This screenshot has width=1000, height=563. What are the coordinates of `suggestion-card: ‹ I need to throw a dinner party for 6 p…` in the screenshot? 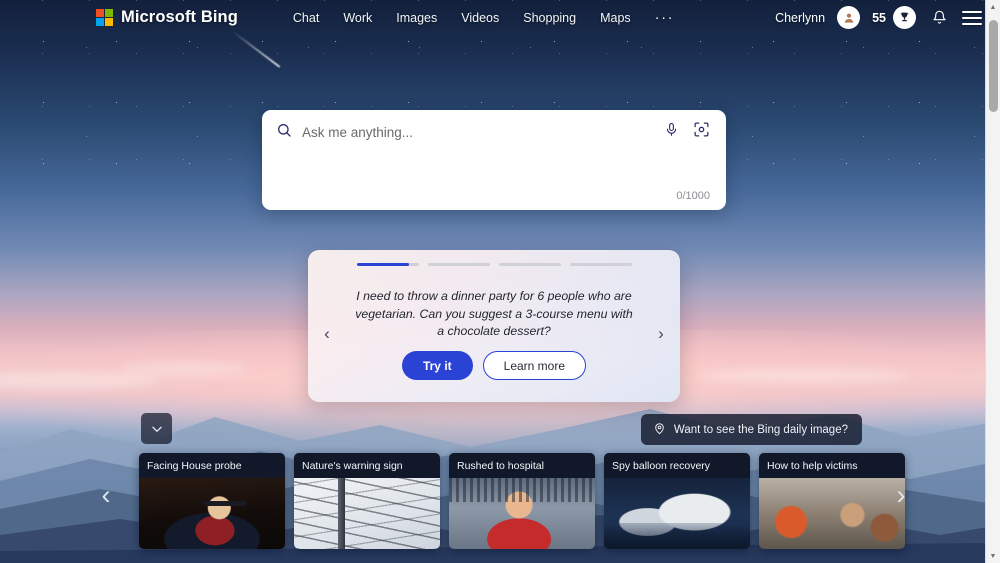 It's located at (494, 326).